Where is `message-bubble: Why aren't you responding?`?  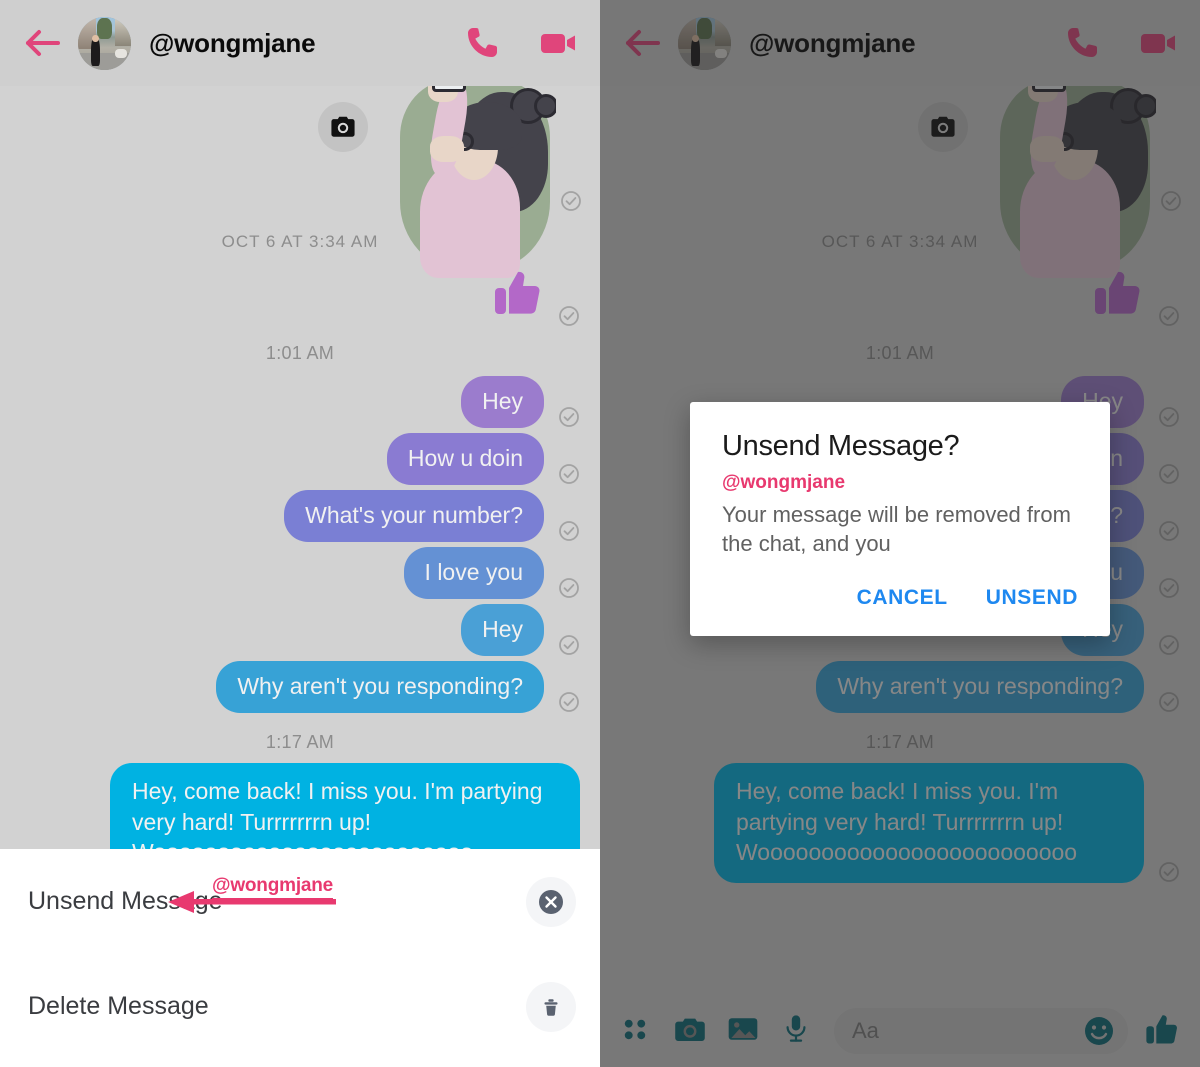
message-bubble: Why aren't you responding? is located at coordinates (380, 687).